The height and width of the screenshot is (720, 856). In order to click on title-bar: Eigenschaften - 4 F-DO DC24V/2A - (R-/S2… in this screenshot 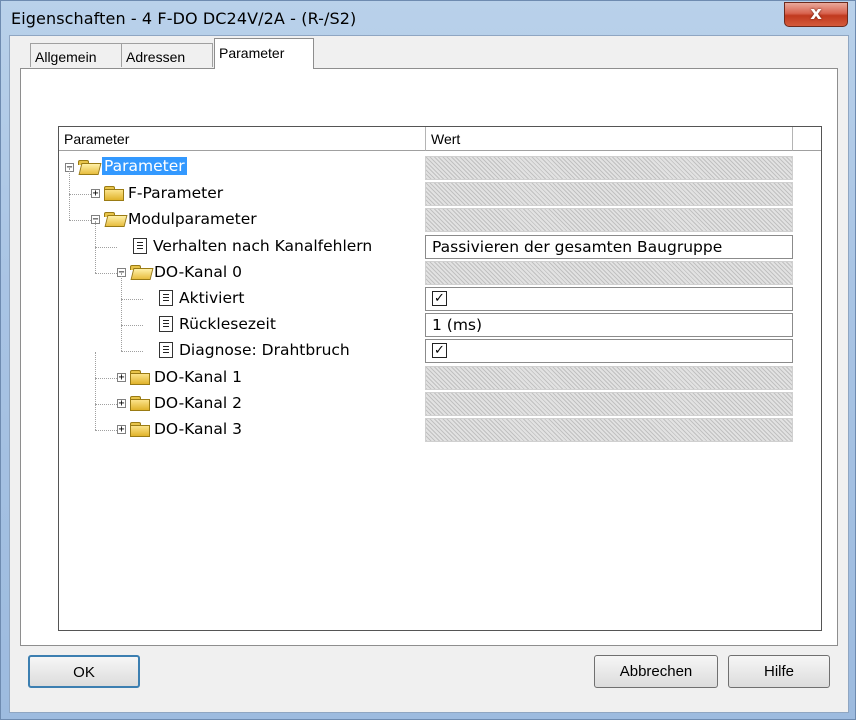, I will do `click(428, 17)`.